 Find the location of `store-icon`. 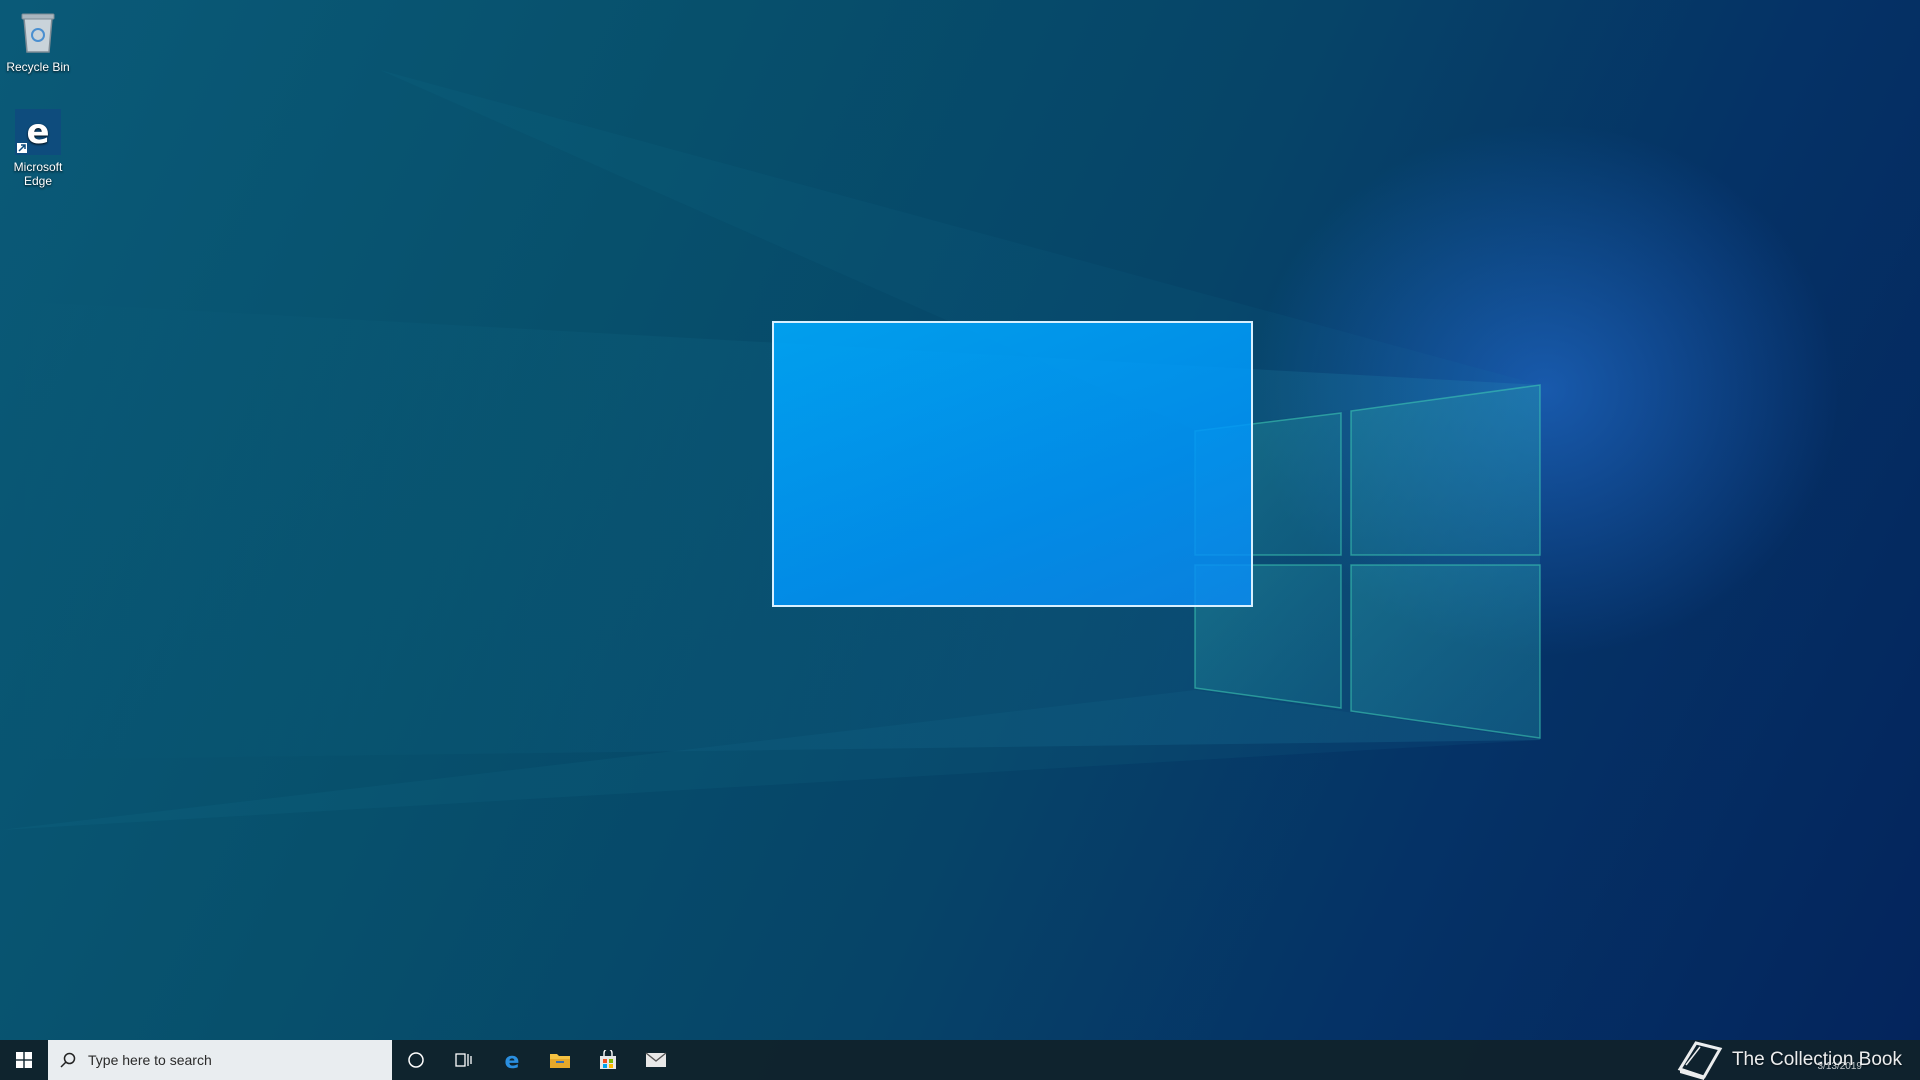

store-icon is located at coordinates (608, 1059).